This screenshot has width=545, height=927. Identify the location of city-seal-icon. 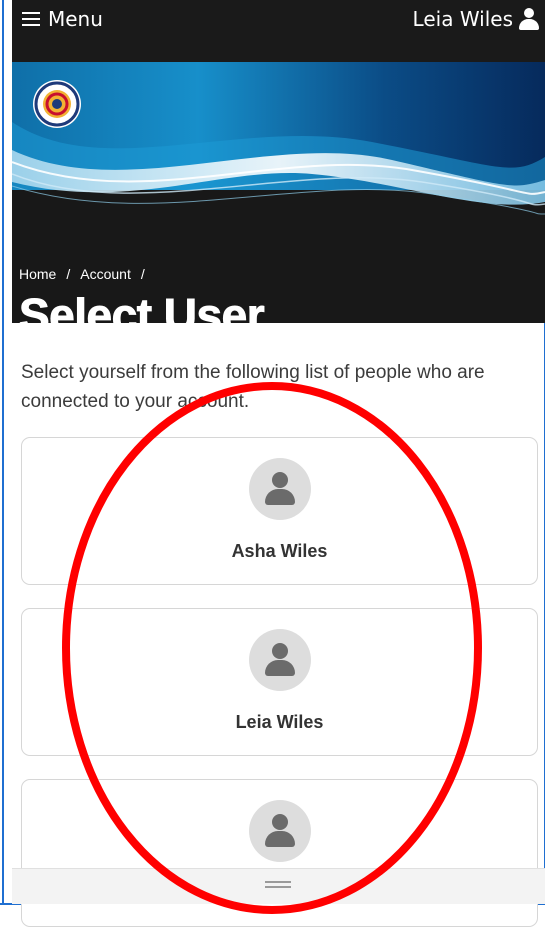
(57, 104).